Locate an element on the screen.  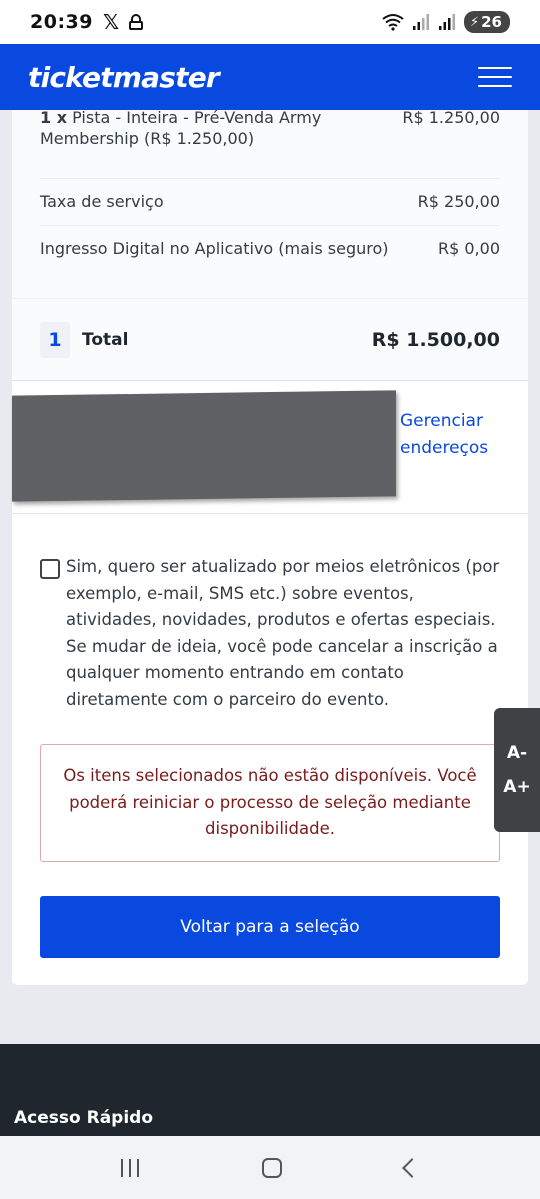
battery-indicator: ⚡ 26 is located at coordinates (486, 22).